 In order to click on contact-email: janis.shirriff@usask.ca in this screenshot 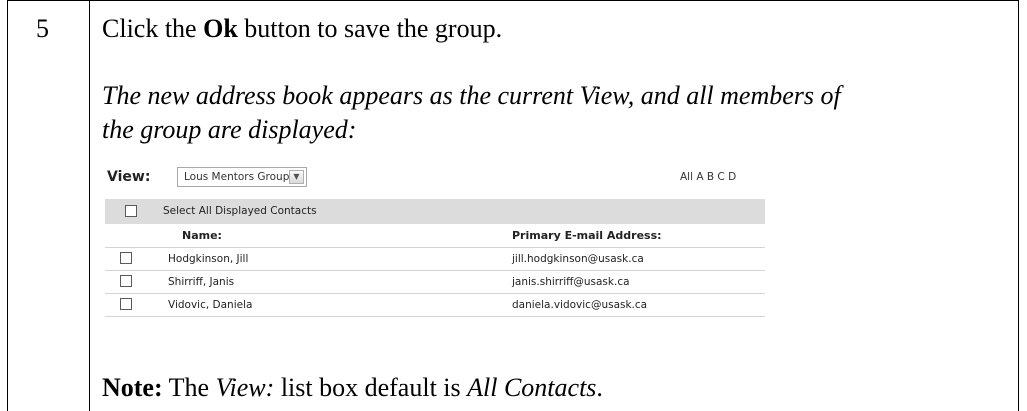, I will do `click(571, 282)`.